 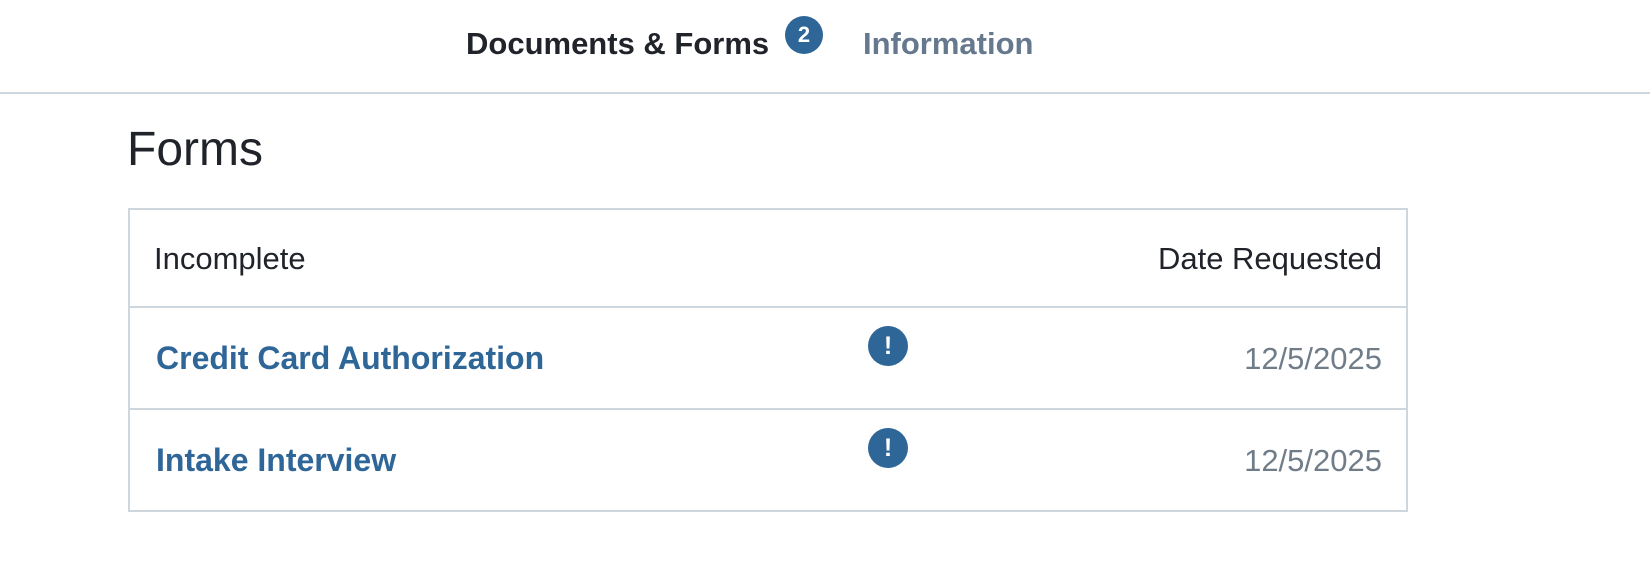 What do you see at coordinates (768, 461) in the screenshot?
I see `table-row: Intake Interview ! 12/5/2025` at bounding box center [768, 461].